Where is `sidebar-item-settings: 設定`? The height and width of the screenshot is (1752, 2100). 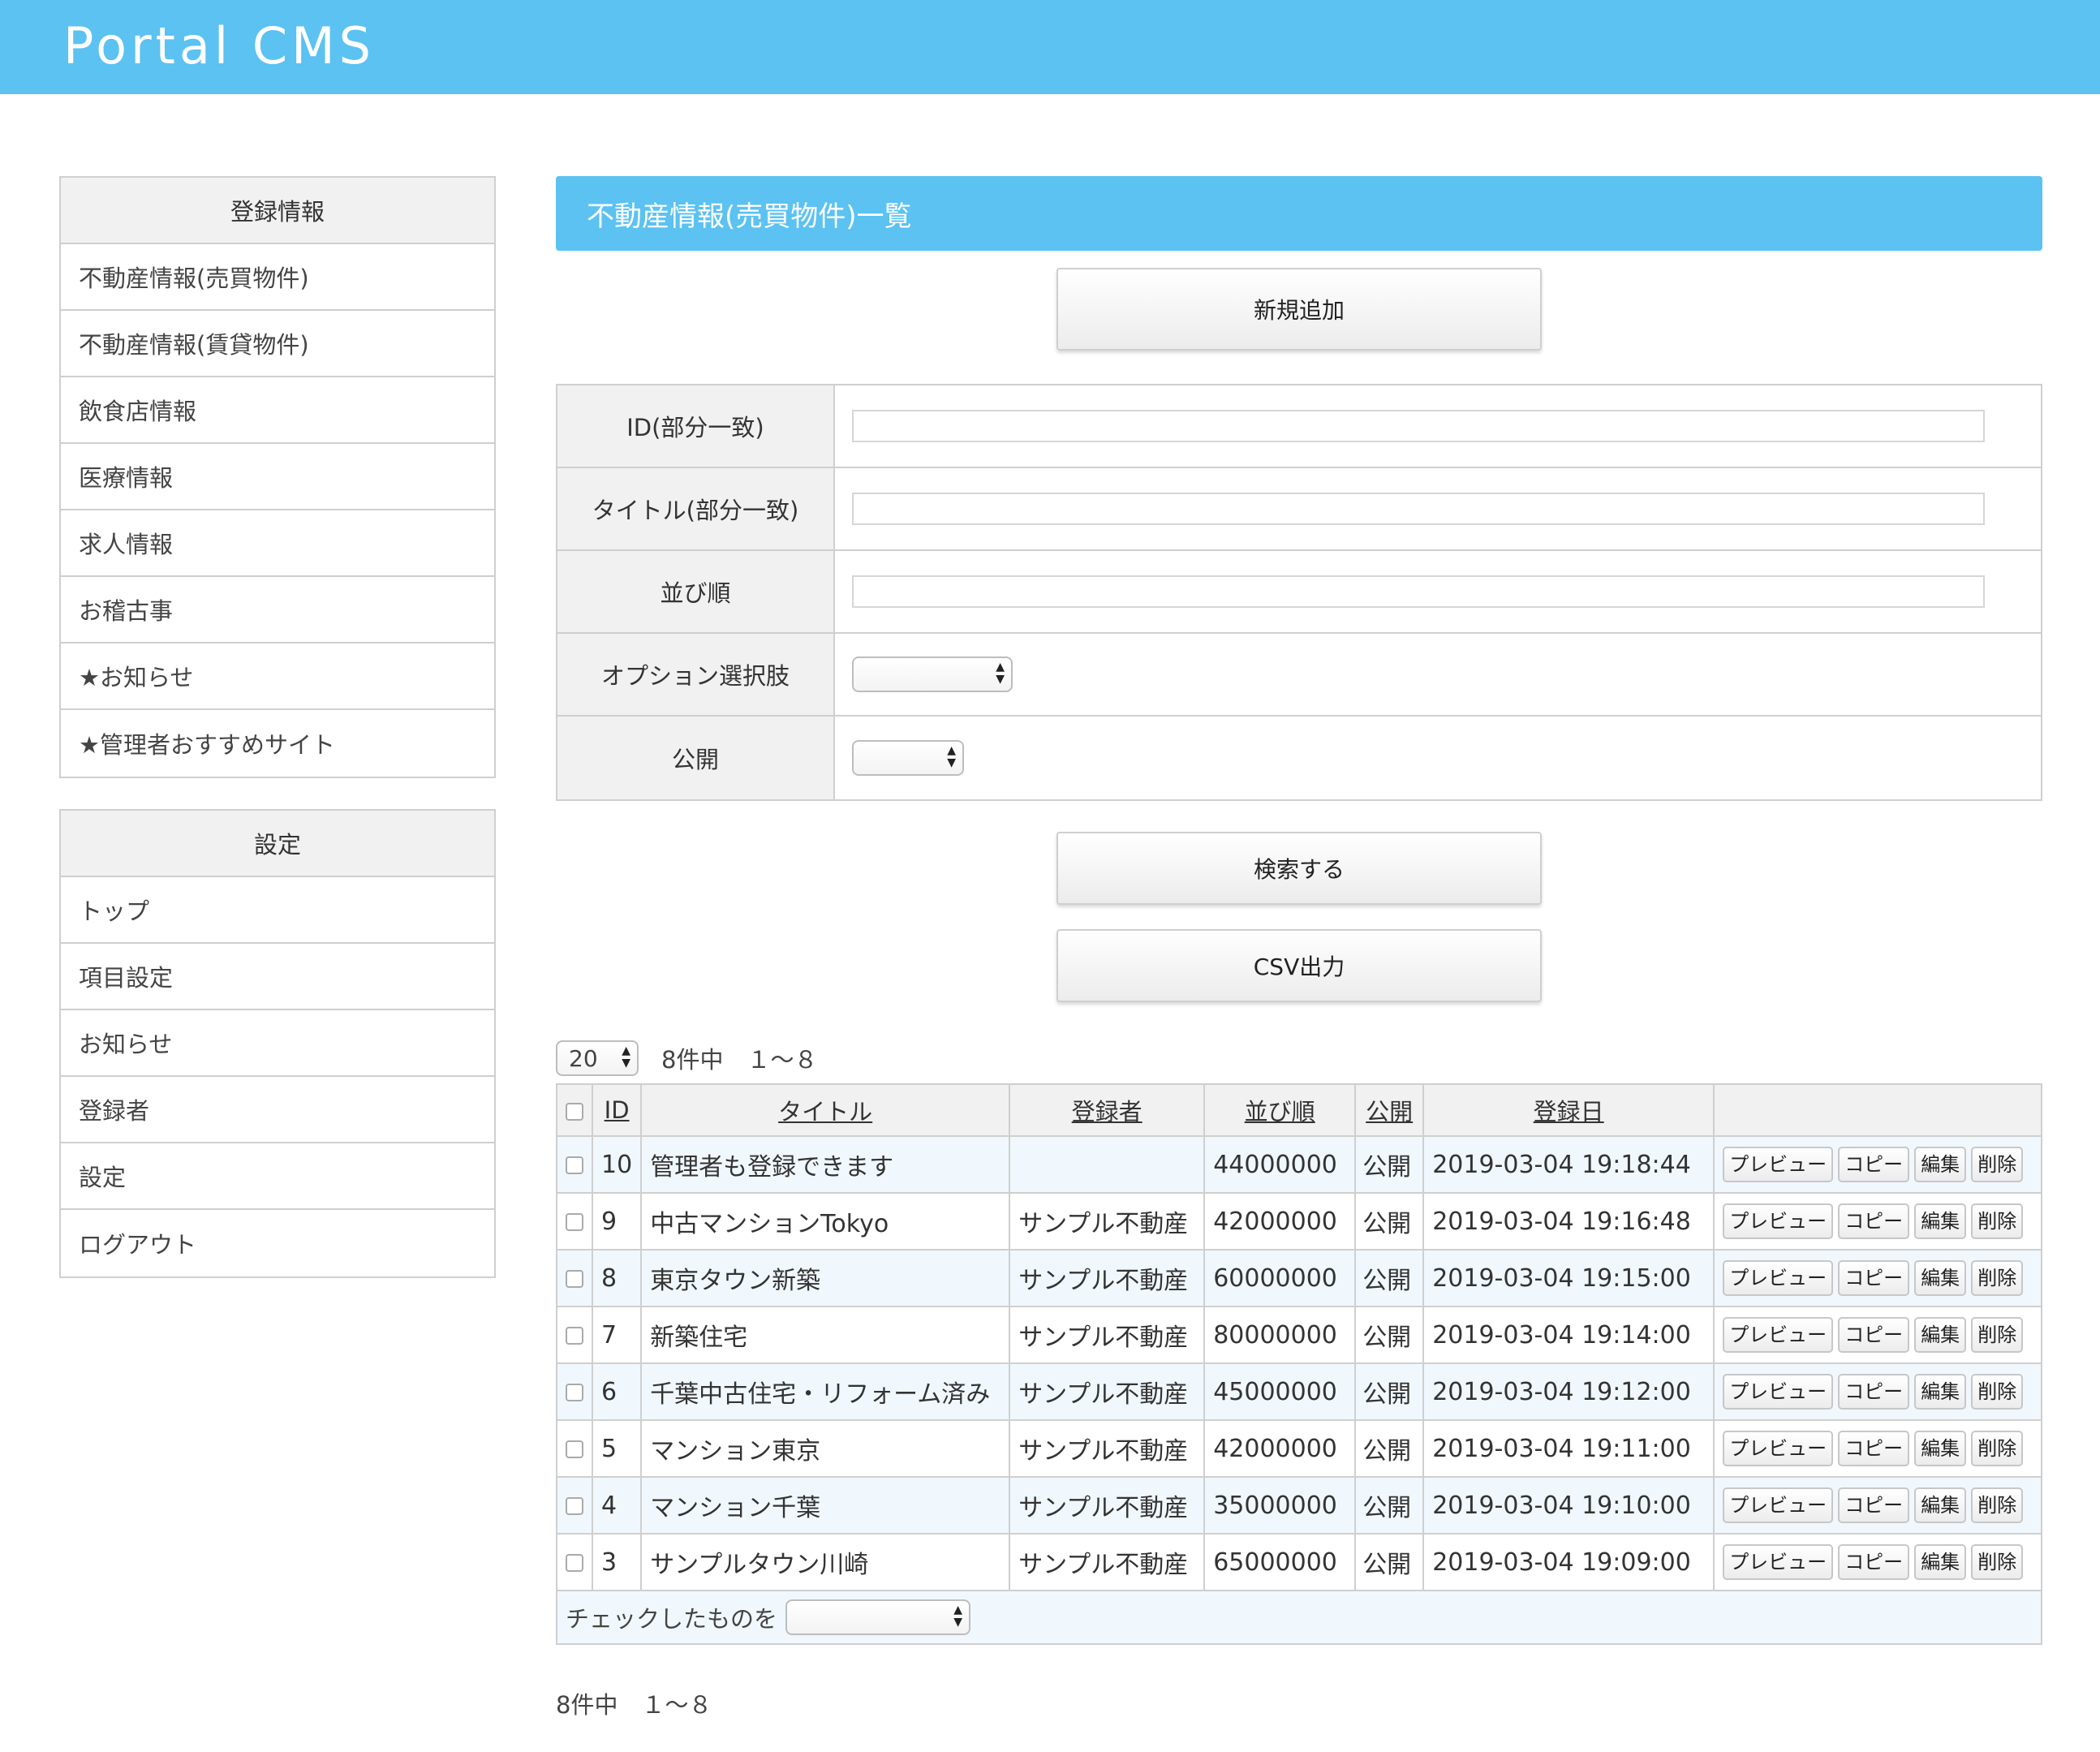 sidebar-item-settings: 設定 is located at coordinates (277, 1176).